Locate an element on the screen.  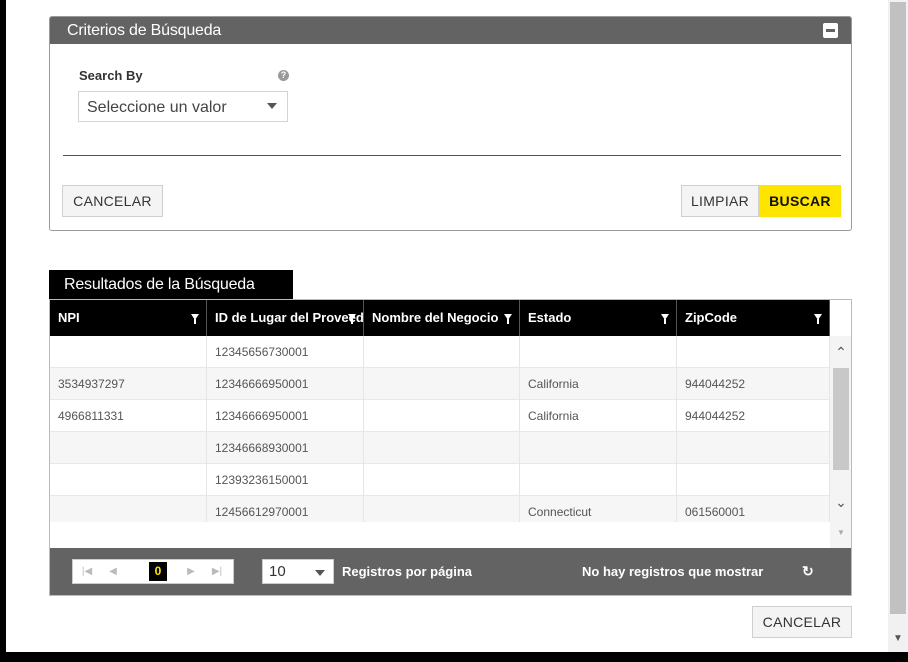
cell-provider-location-id: 12345656730001 is located at coordinates (285, 352).